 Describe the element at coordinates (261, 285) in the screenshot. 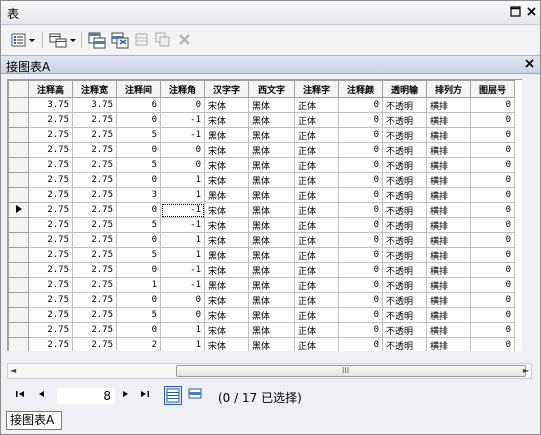

I see `table-row: 2.75 2.75 1 -1 黑体 黑体 正体 0 不透明 横排 0` at that location.